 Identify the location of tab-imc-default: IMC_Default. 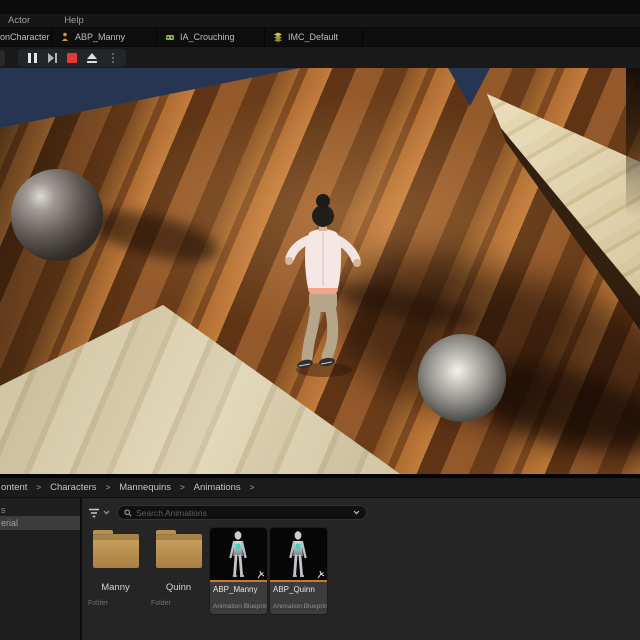
(314, 37).